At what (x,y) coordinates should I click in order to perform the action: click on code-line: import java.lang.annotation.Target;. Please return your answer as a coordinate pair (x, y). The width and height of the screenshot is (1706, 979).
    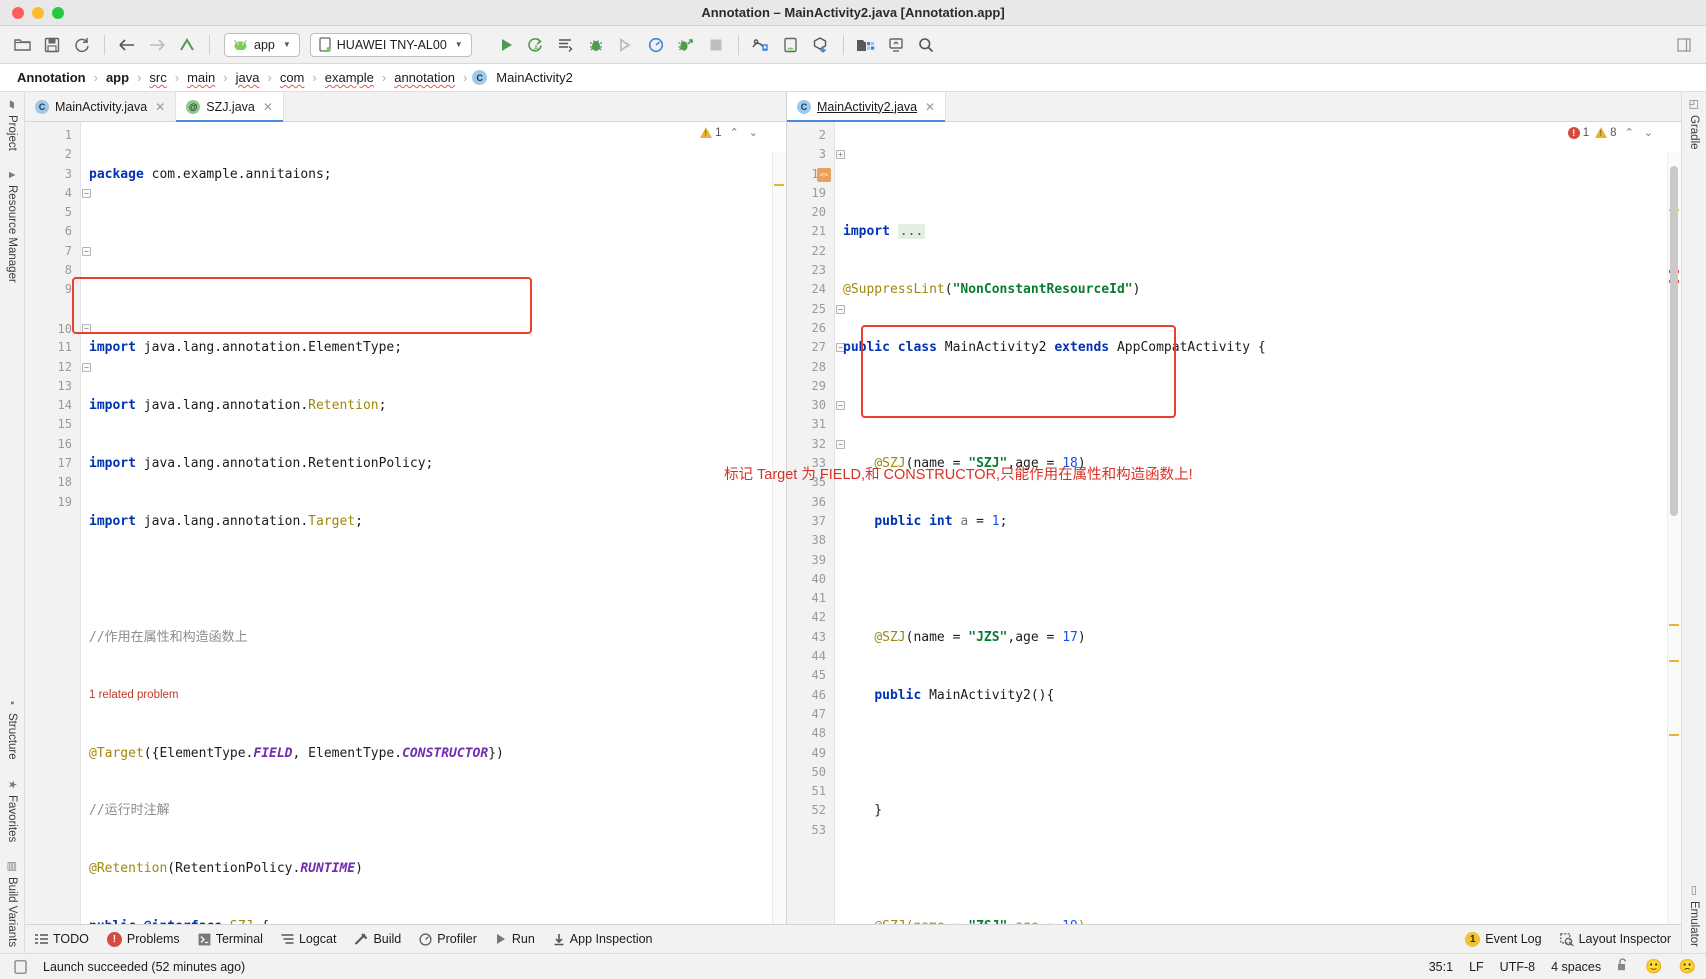
    Looking at the image, I should click on (226, 521).